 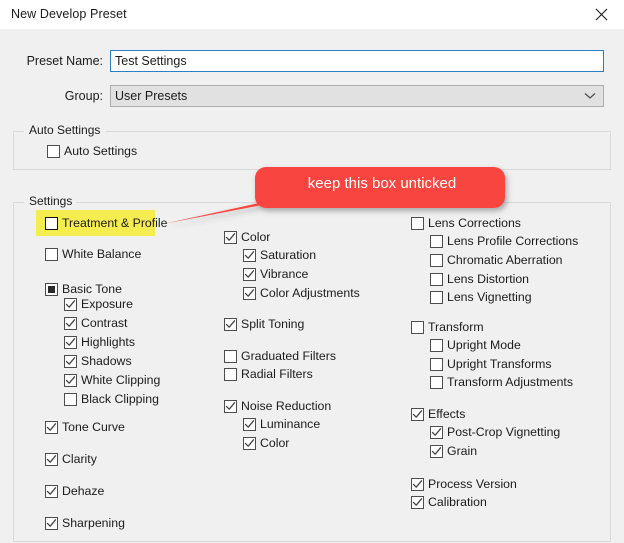 What do you see at coordinates (112, 380) in the screenshot?
I see `checkbox-white-clipping: White Clipping` at bounding box center [112, 380].